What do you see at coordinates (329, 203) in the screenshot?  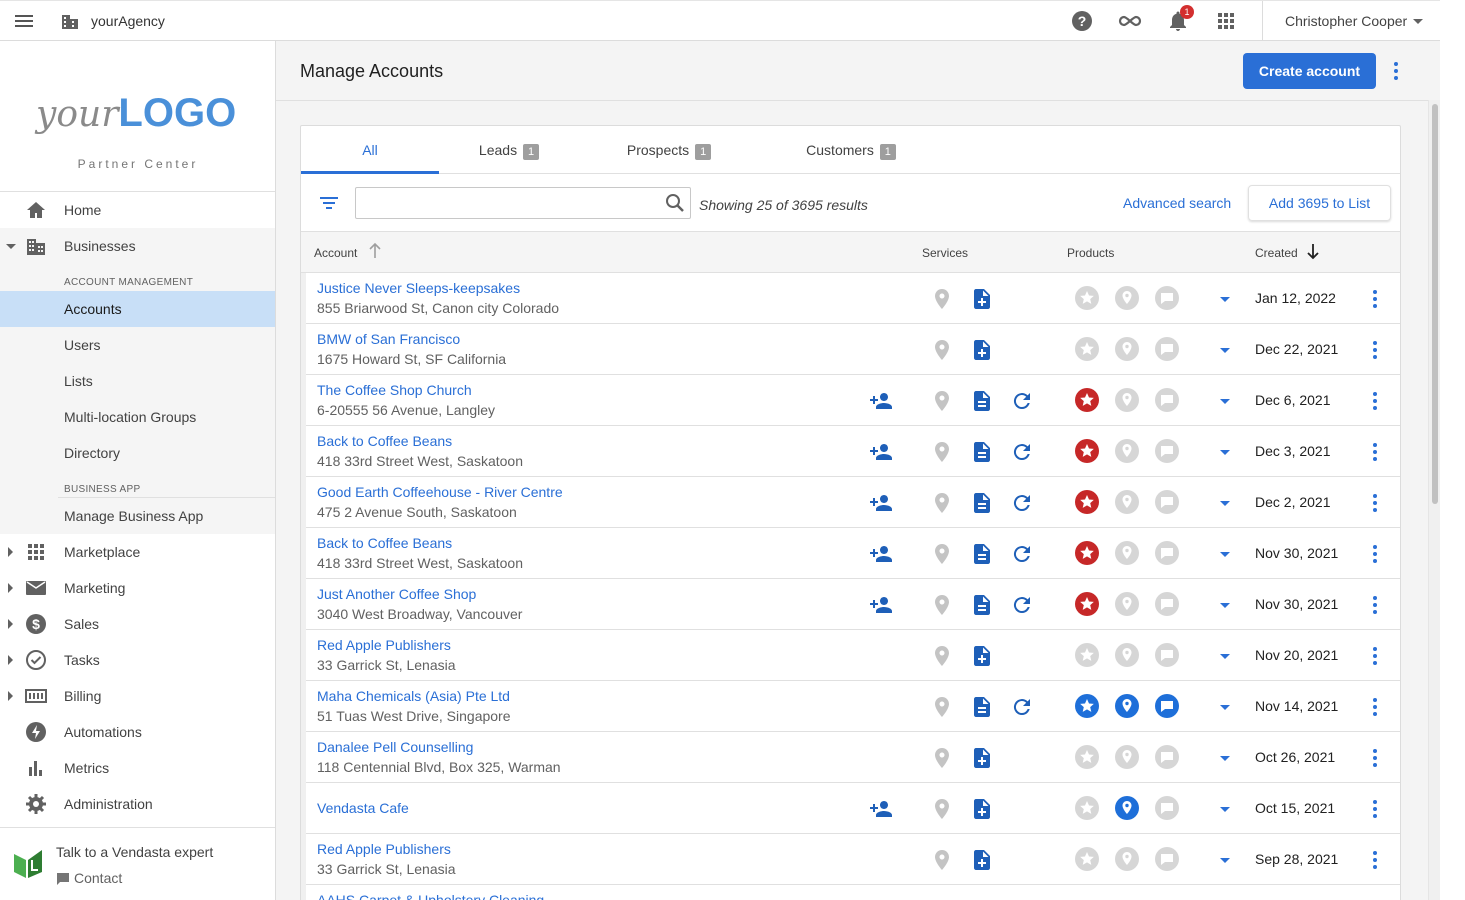 I see `filter-icon` at bounding box center [329, 203].